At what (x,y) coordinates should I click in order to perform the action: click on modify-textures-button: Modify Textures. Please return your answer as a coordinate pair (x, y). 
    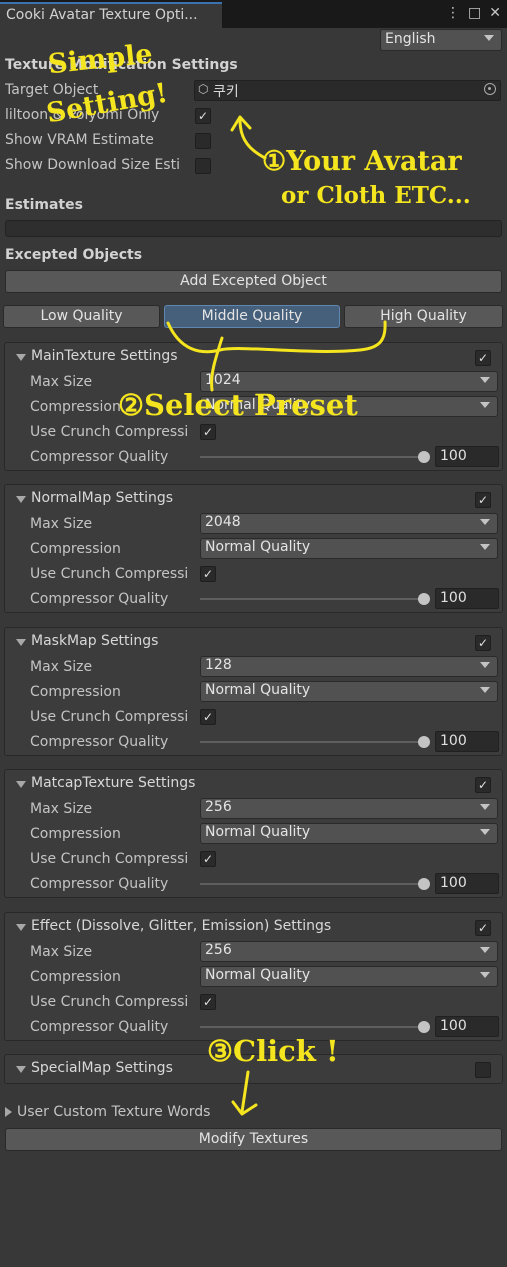
    Looking at the image, I should click on (253, 1139).